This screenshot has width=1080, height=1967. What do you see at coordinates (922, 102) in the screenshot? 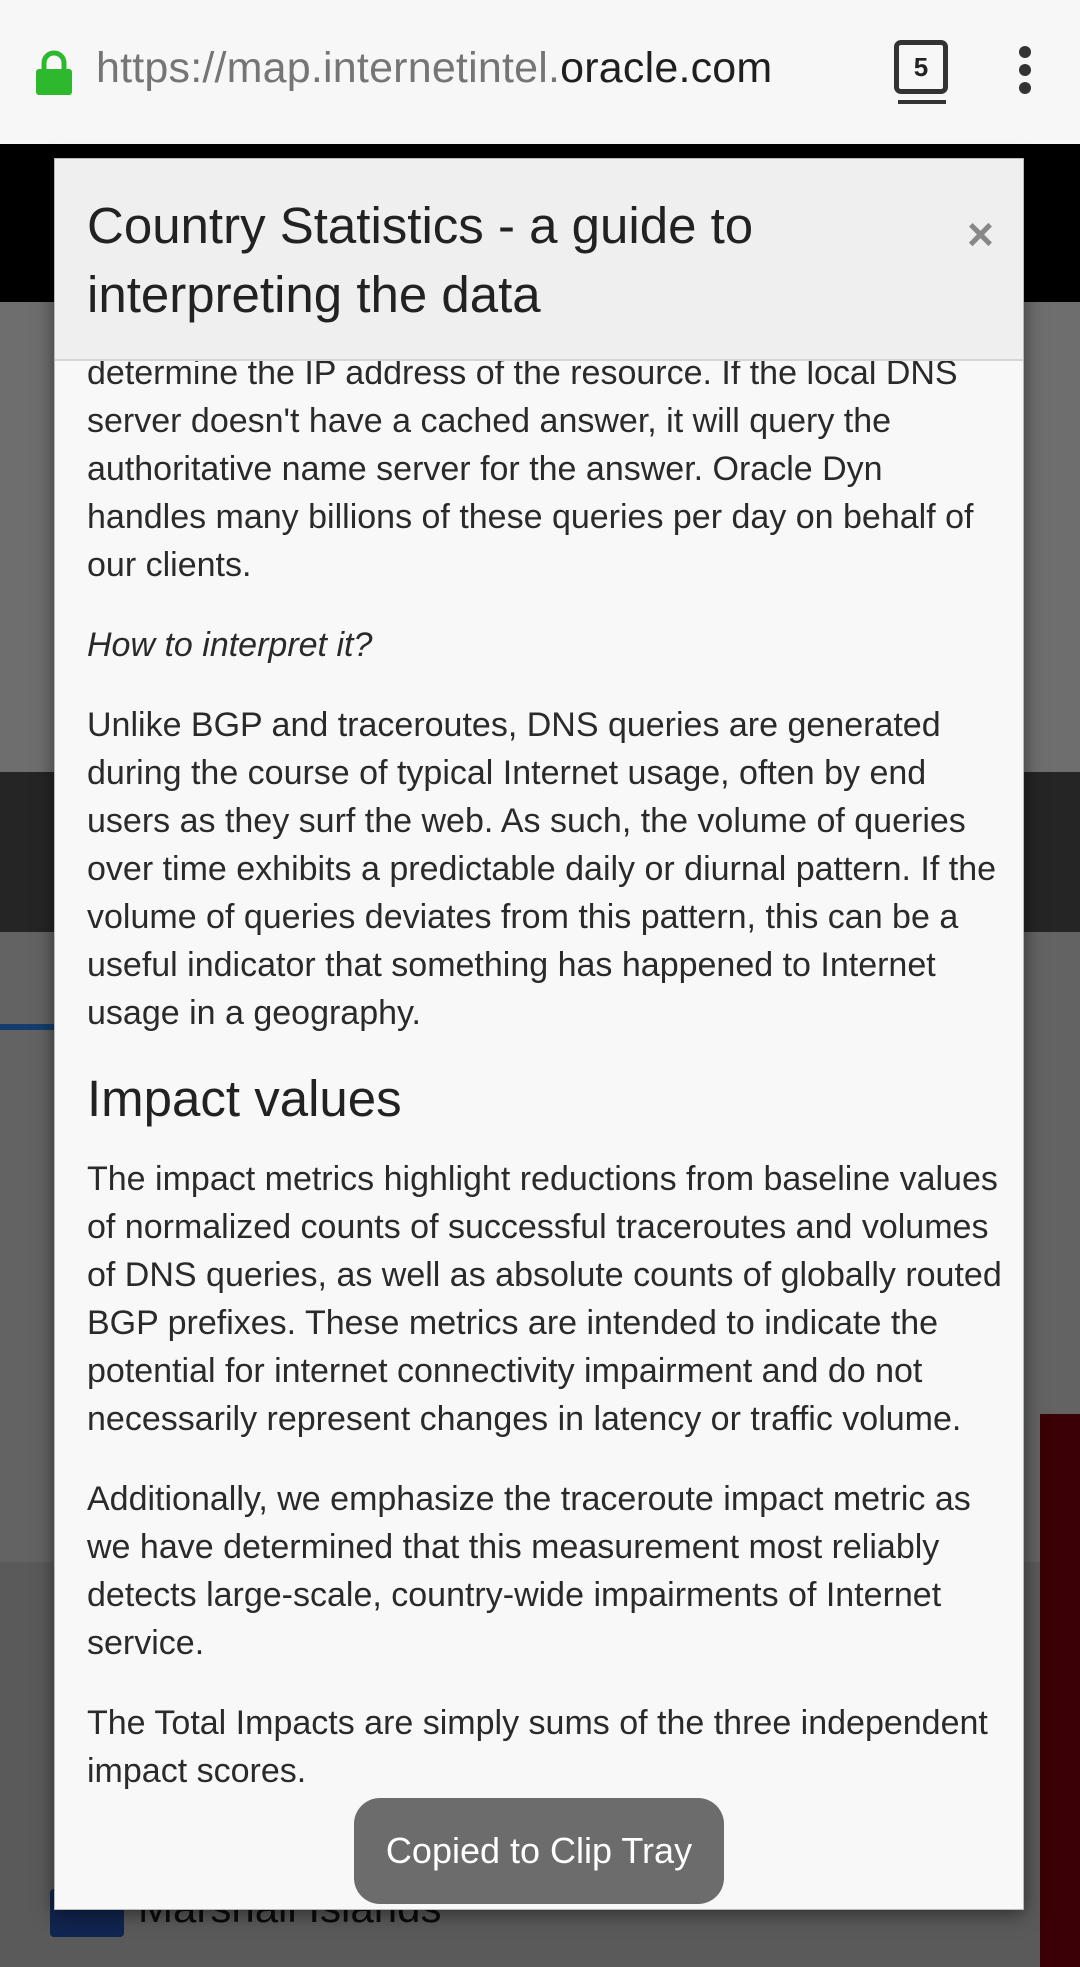
I see `tab-switcher-underline` at bounding box center [922, 102].